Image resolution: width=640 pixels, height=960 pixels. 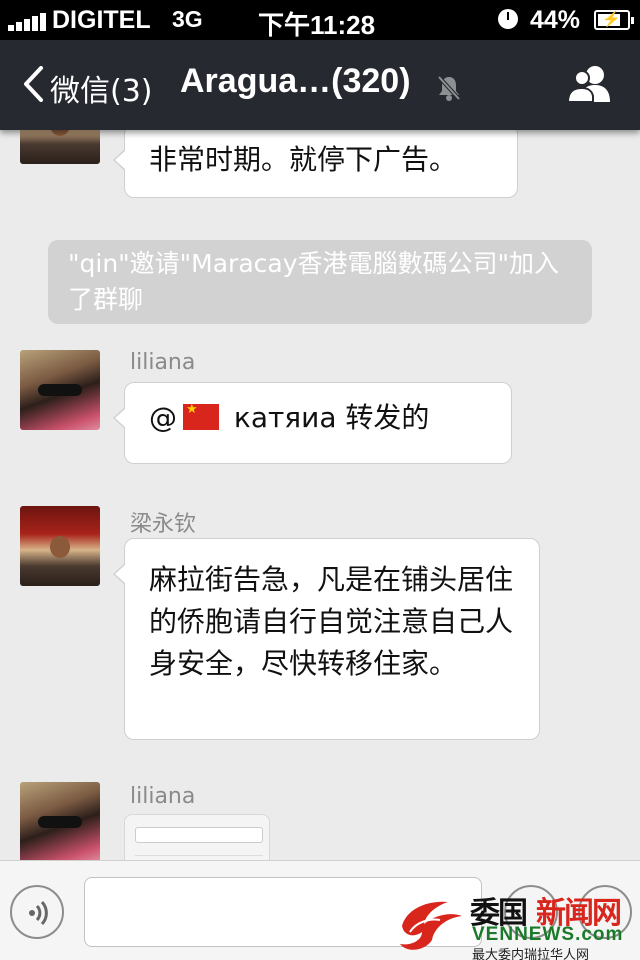 I want to click on voice-button, so click(x=37, y=912).